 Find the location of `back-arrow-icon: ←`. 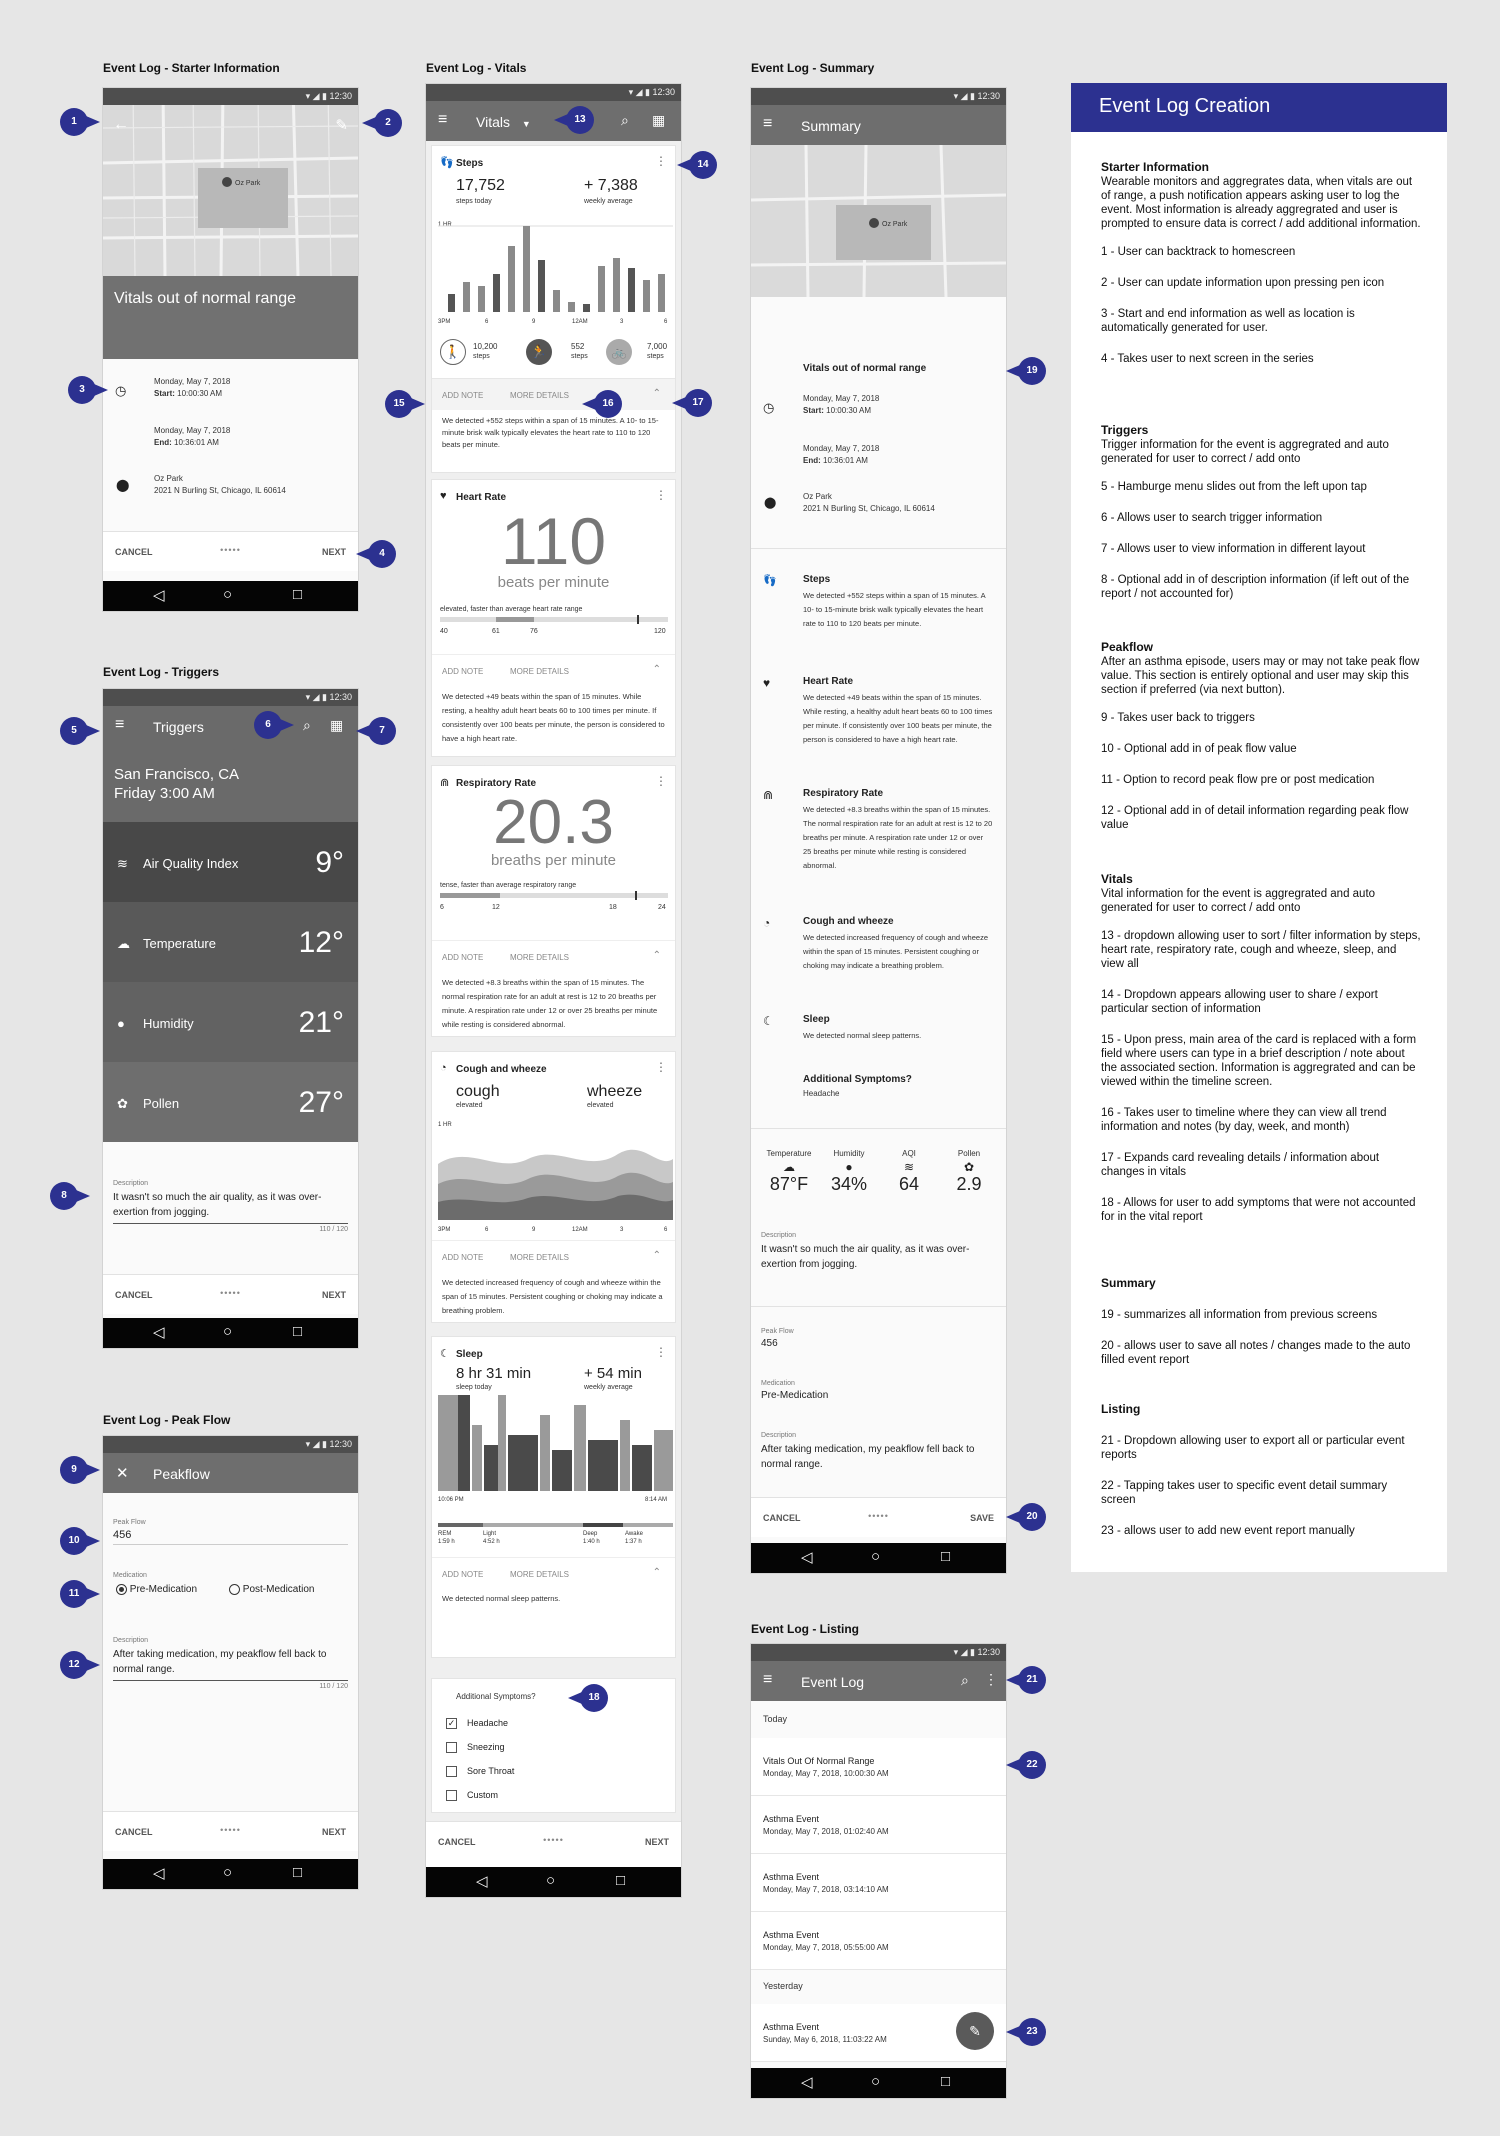

back-arrow-icon: ← is located at coordinates (121, 125).